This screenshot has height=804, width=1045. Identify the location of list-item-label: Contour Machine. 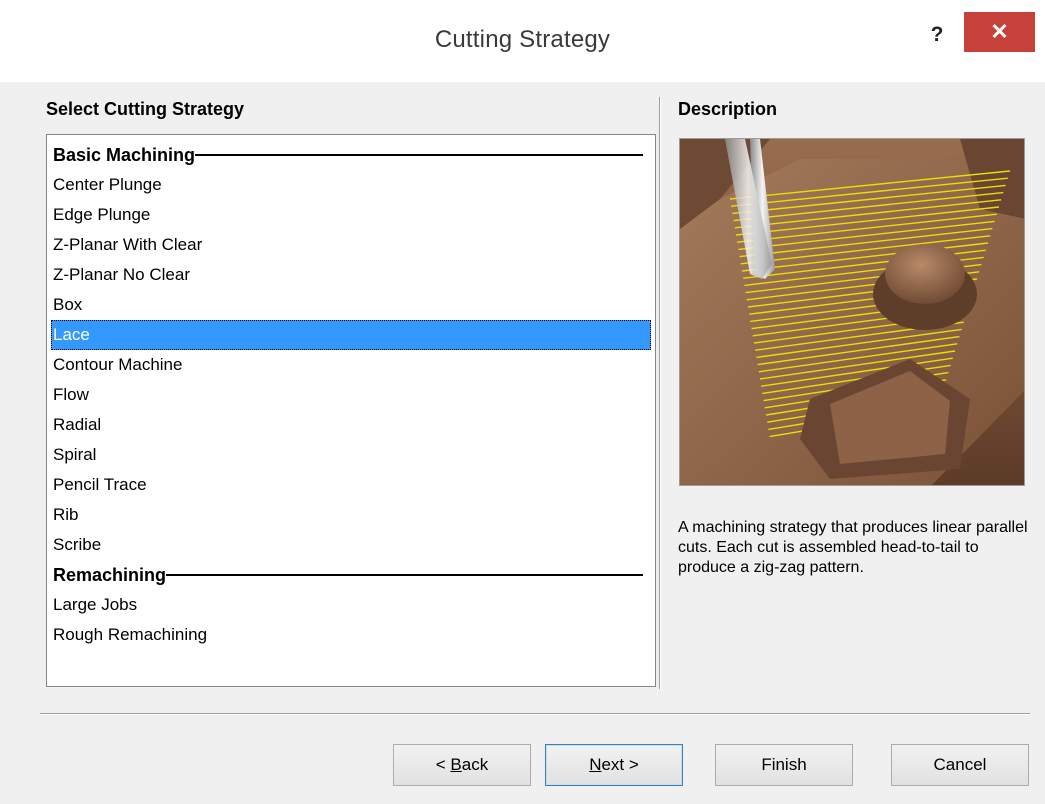
(118, 364).